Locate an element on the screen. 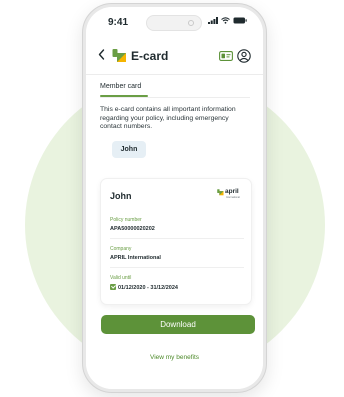 This screenshot has width=344, height=397. valid-until-value: 01/12/2020 - 31/12/2024 is located at coordinates (148, 288).